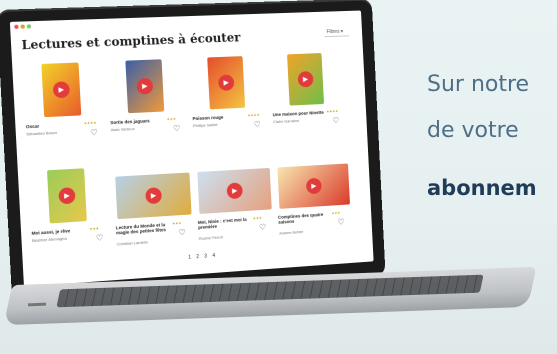  What do you see at coordinates (482, 188) in the screenshot?
I see `promo-line-3: abonnem` at bounding box center [482, 188].